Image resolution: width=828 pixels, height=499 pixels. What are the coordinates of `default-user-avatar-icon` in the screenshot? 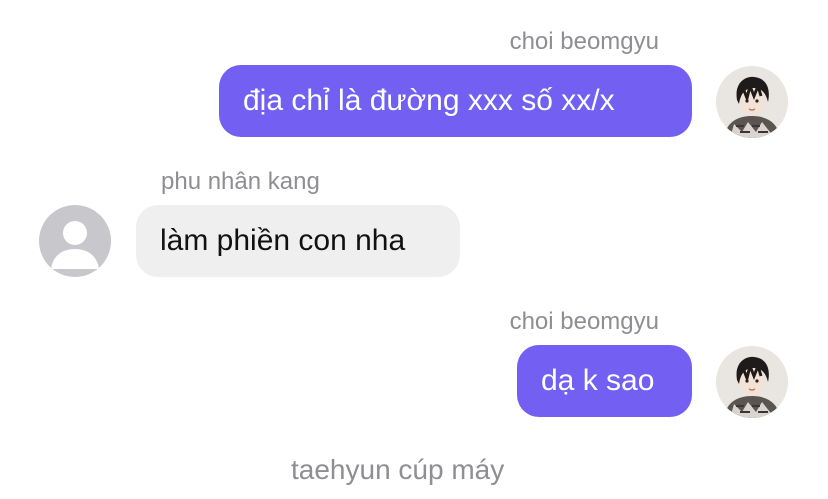 It's located at (75, 241).